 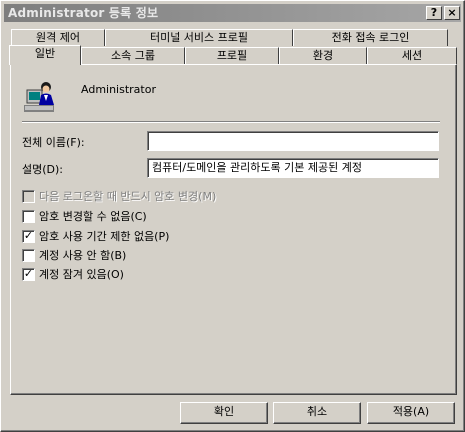 I want to click on checkbox-password-never-expires: ✓ 암호 사용 기간 제한 없음(P), so click(x=95, y=236).